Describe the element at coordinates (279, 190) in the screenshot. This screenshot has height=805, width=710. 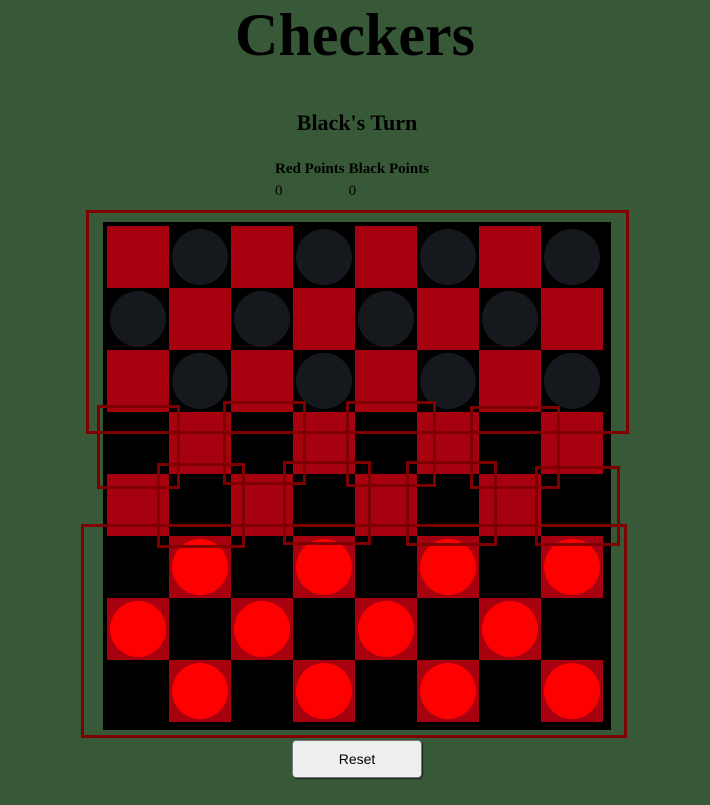
I see `red-points-value: 0` at that location.